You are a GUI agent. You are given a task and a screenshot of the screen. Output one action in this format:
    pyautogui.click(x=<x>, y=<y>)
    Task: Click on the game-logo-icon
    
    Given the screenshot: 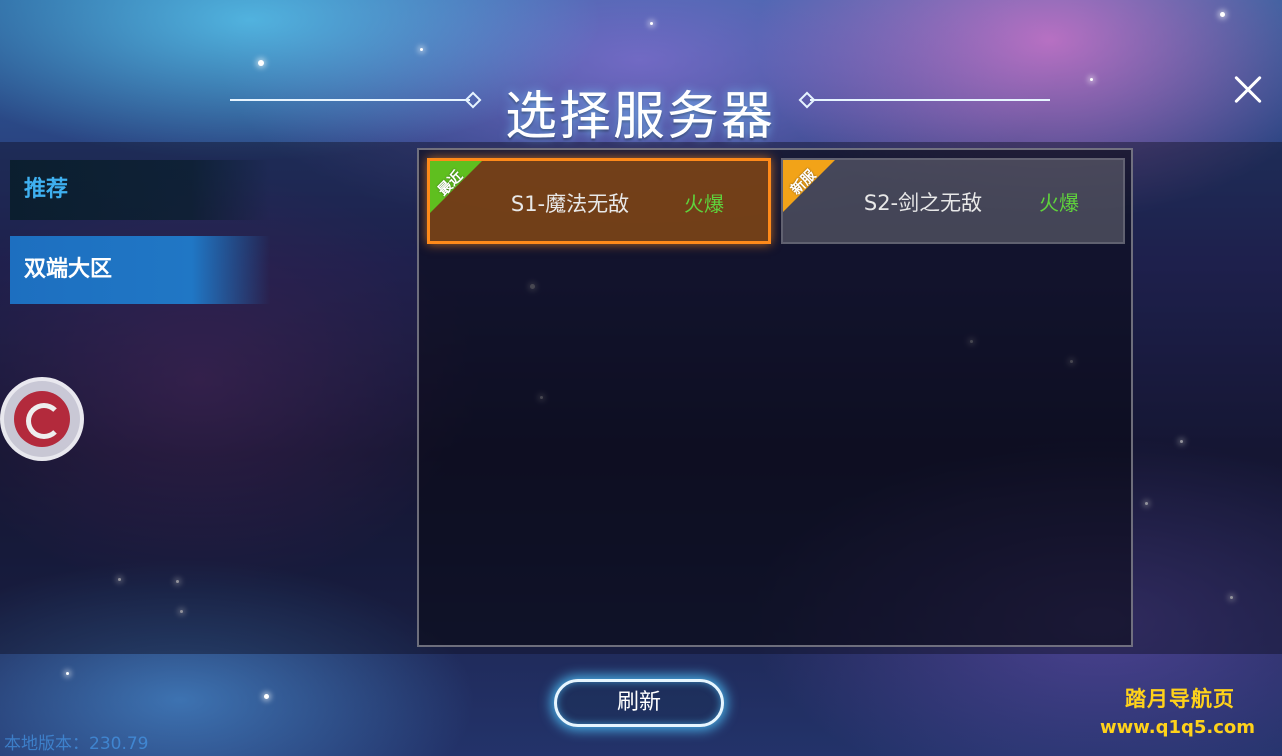 What is the action you would take?
    pyautogui.click(x=42, y=419)
    